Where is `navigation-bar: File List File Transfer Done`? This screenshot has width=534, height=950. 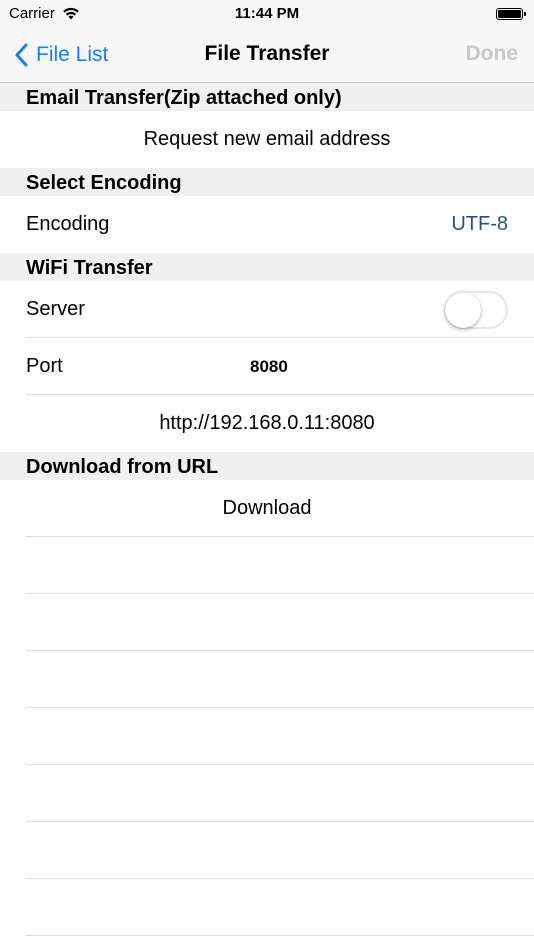 navigation-bar: File List File Transfer Done is located at coordinates (267, 56).